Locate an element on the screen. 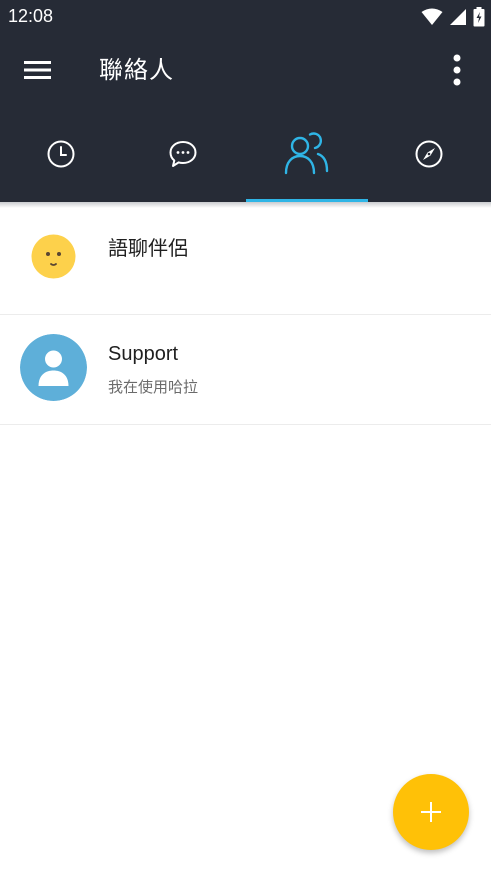  default-user-avatar is located at coordinates (53, 367).